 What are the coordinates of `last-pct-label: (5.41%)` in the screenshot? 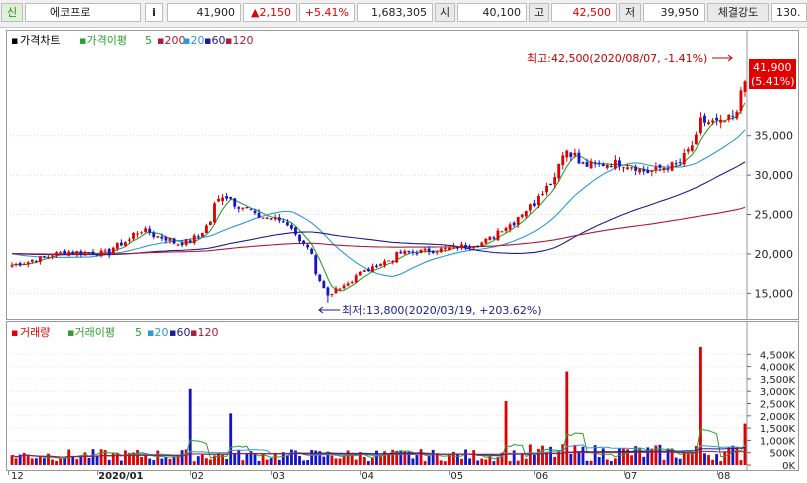 It's located at (773, 81).